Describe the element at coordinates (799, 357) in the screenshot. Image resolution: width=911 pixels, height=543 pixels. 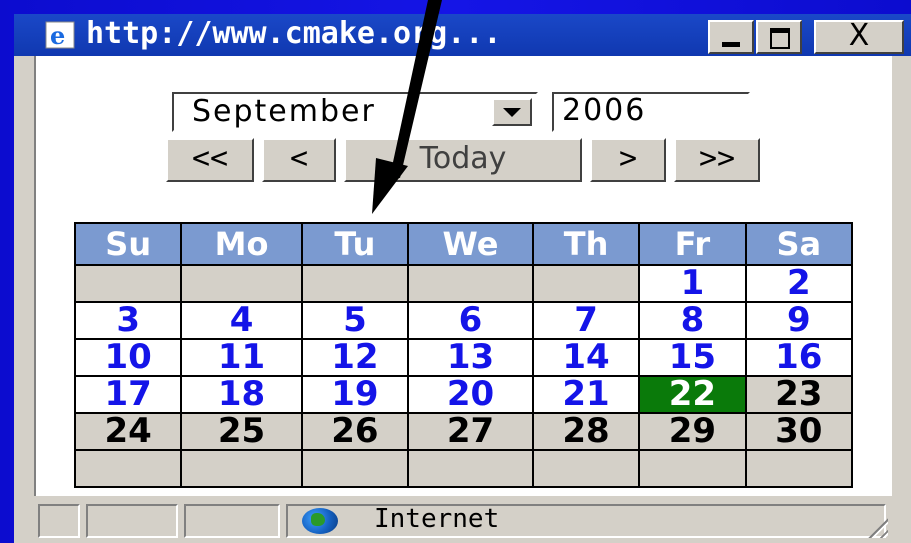
I see `calendar-day: 16` at that location.